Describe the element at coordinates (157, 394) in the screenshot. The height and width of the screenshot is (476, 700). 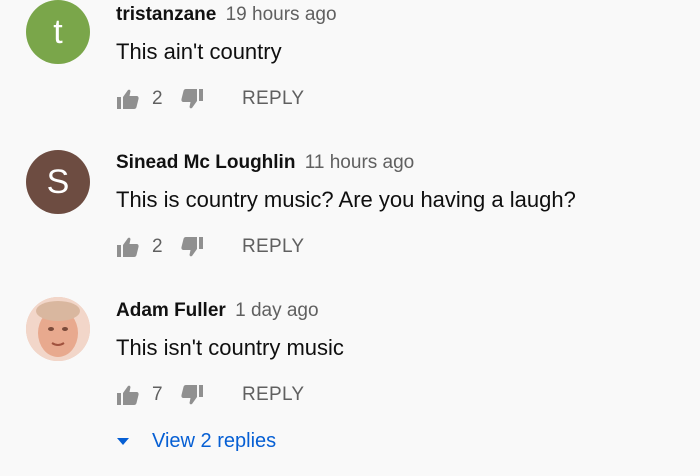
I see `like-count: 7` at that location.